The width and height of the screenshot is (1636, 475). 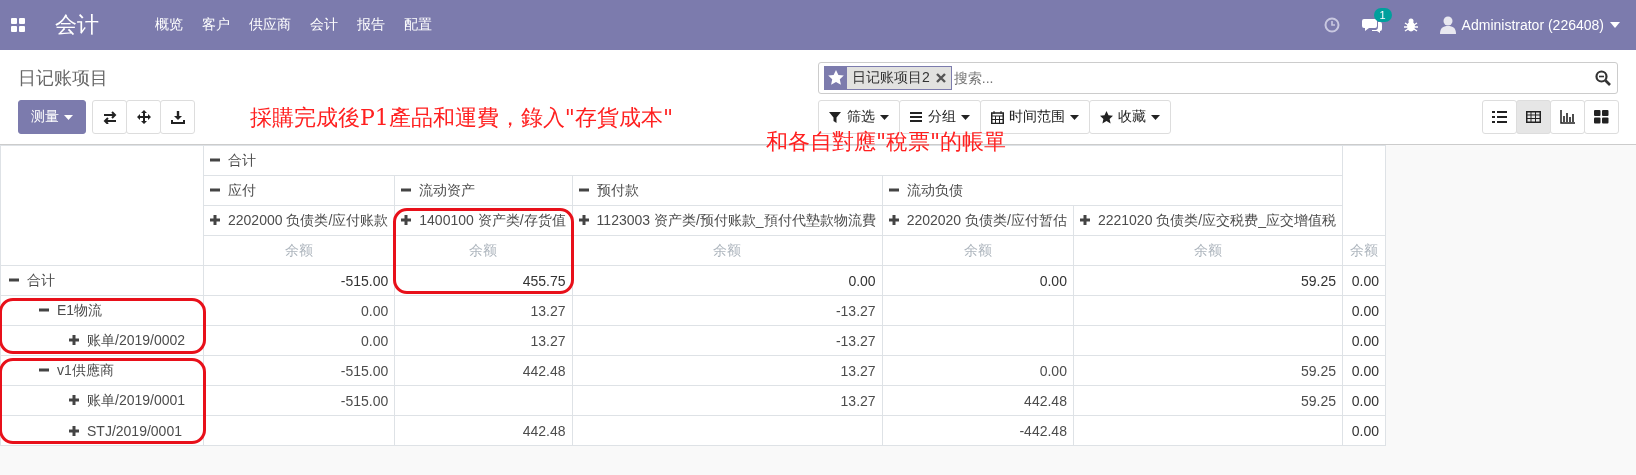 I want to click on calendar-icon, so click(x=997, y=117).